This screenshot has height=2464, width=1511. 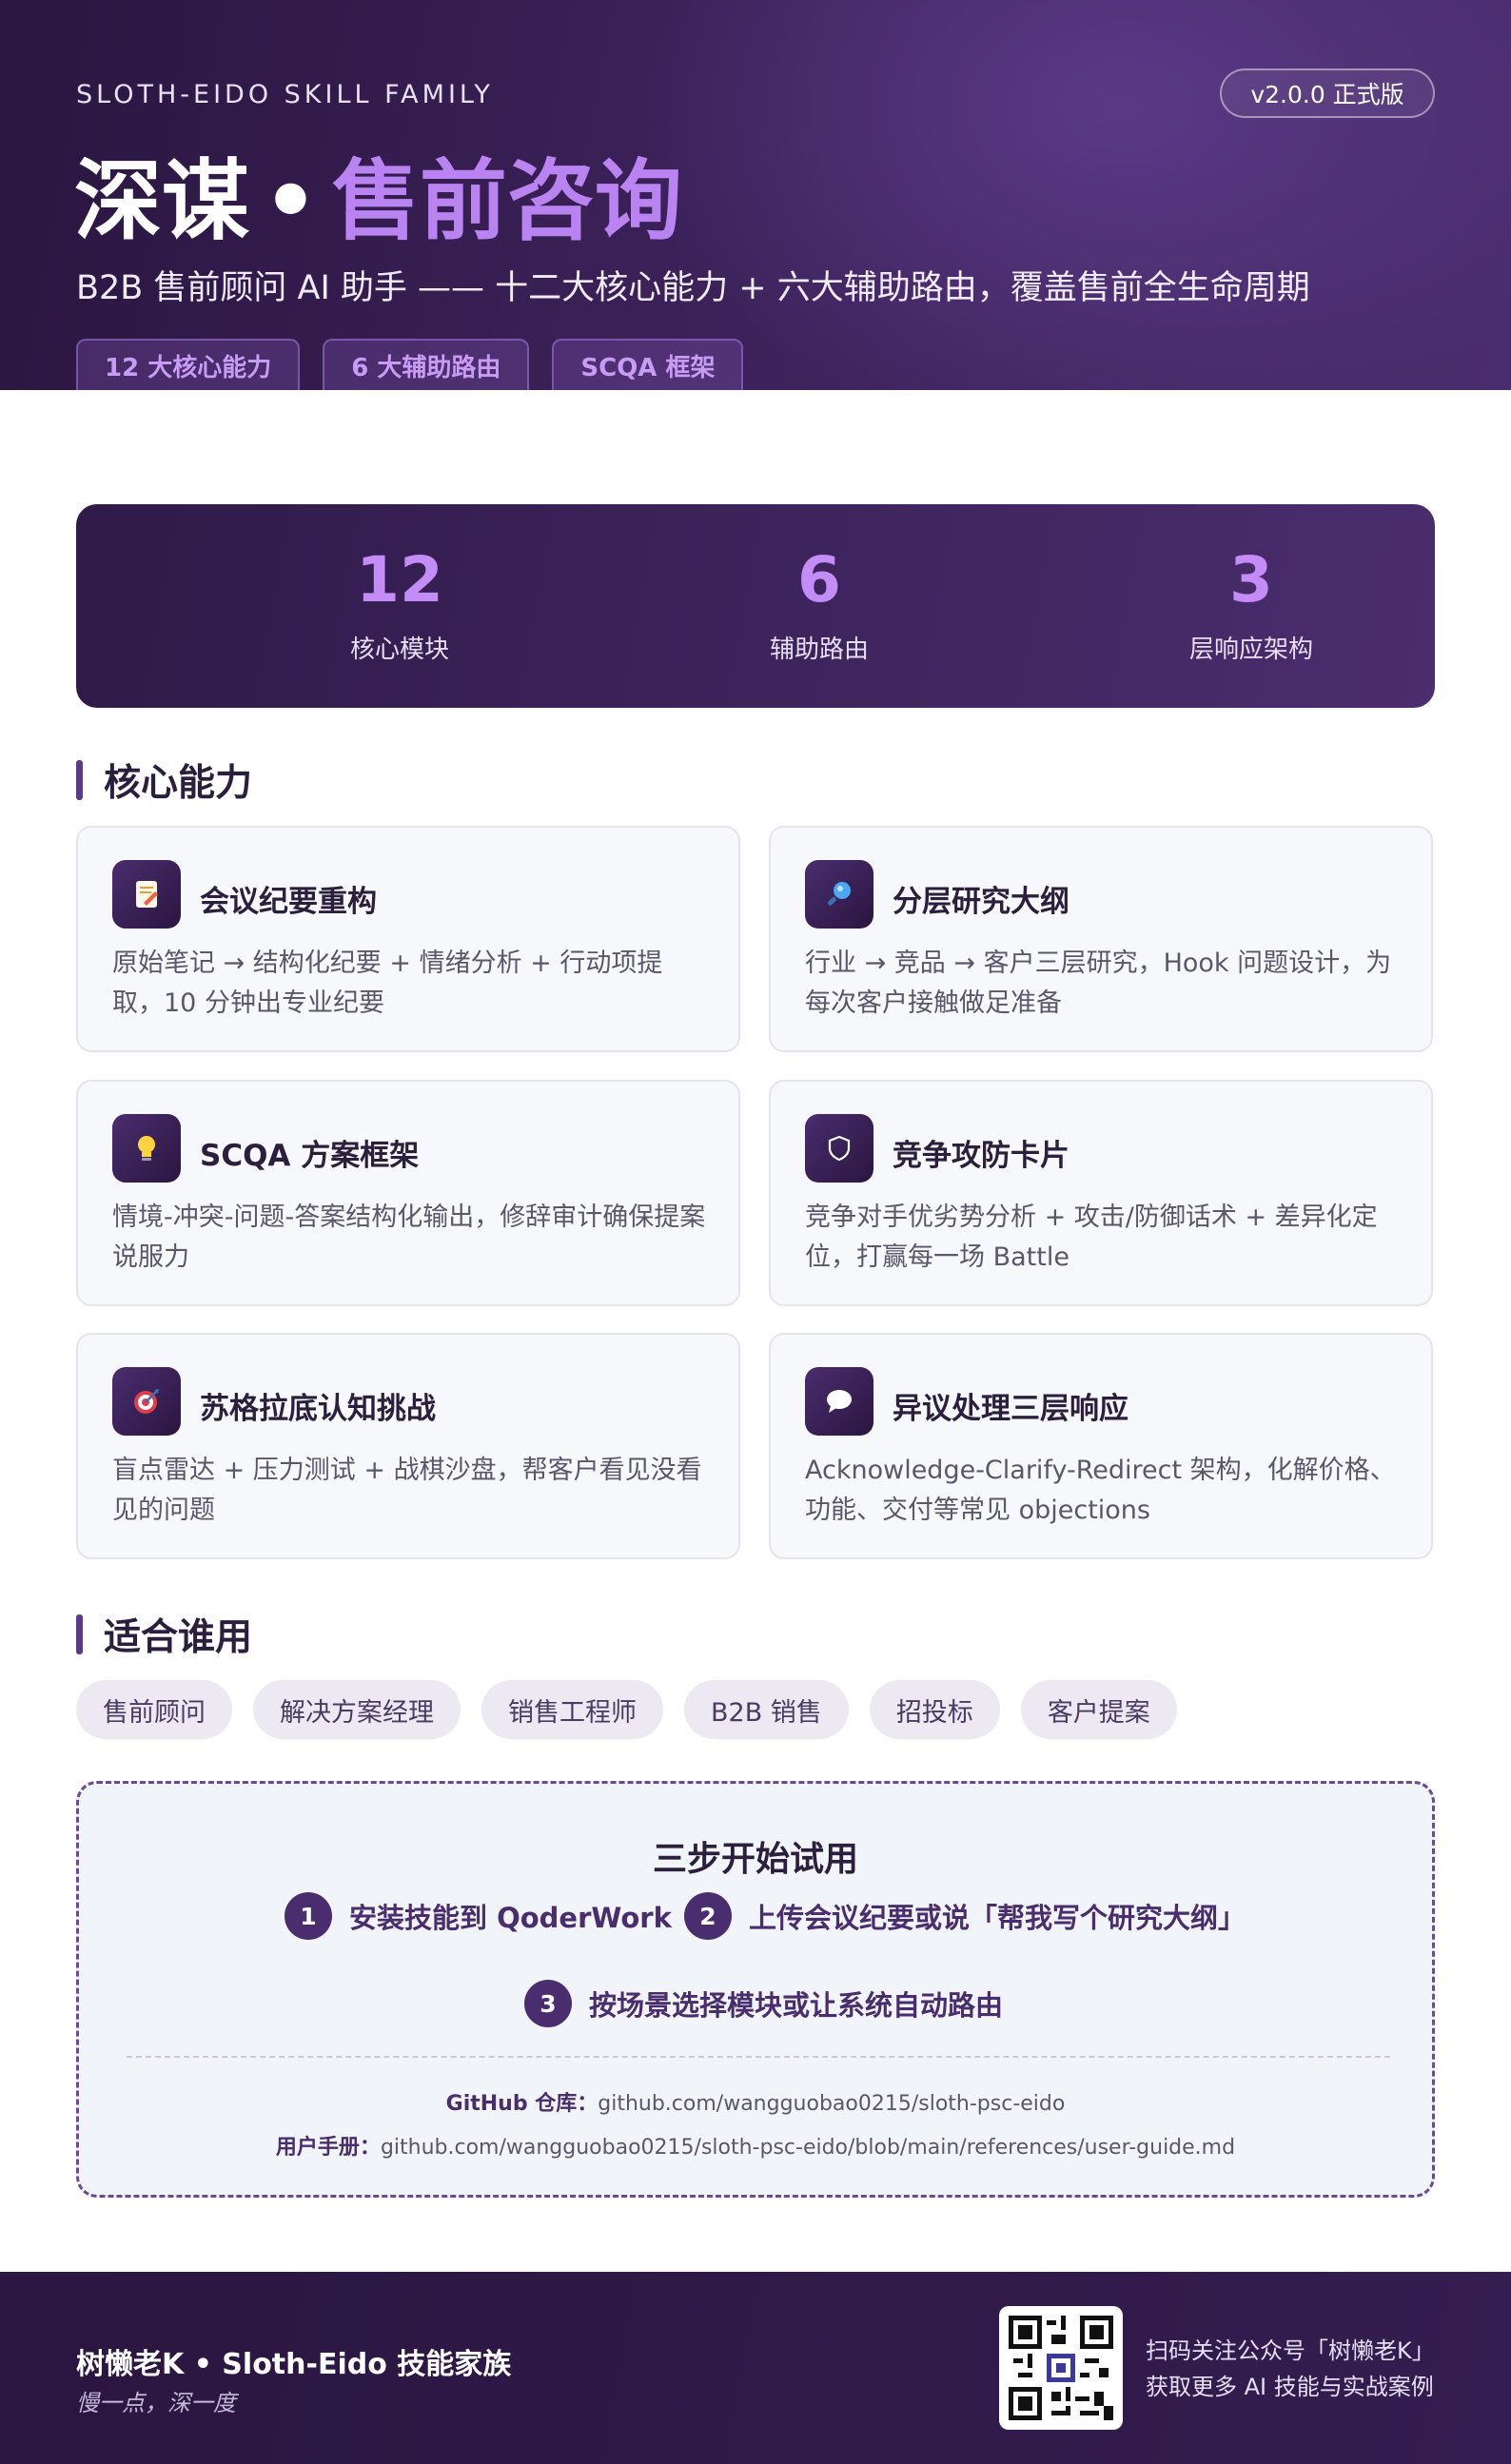 I want to click on card-title: 分层研究大纲, so click(x=981, y=902).